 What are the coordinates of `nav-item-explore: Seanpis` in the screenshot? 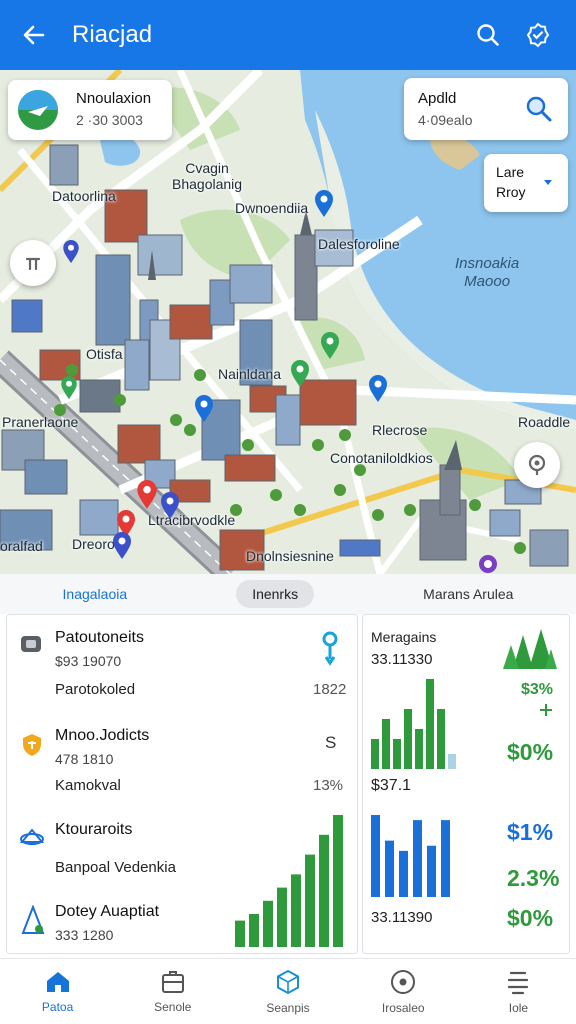 It's located at (287, 991).